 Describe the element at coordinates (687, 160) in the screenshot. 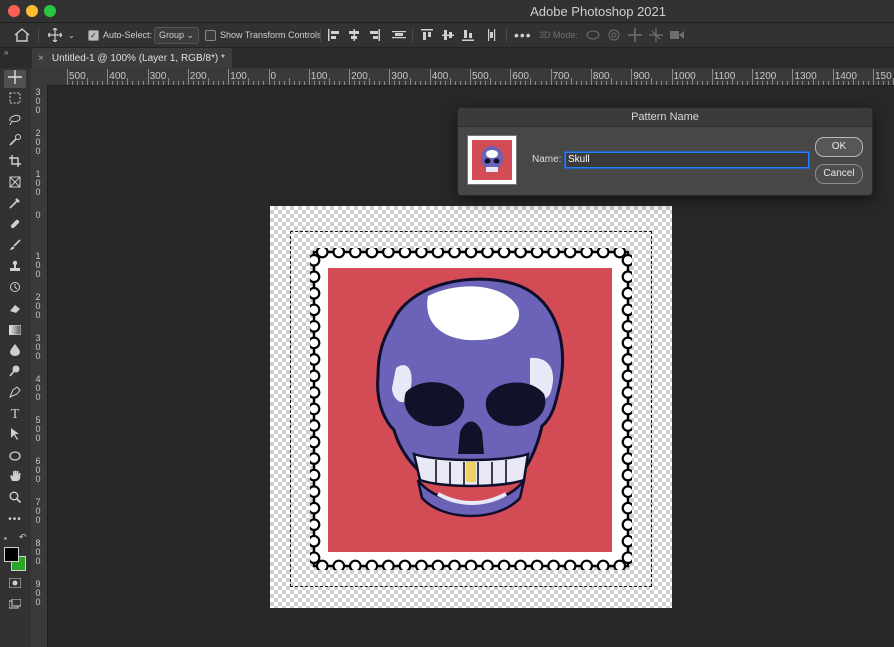

I see `pattern-name-input: Skull` at that location.